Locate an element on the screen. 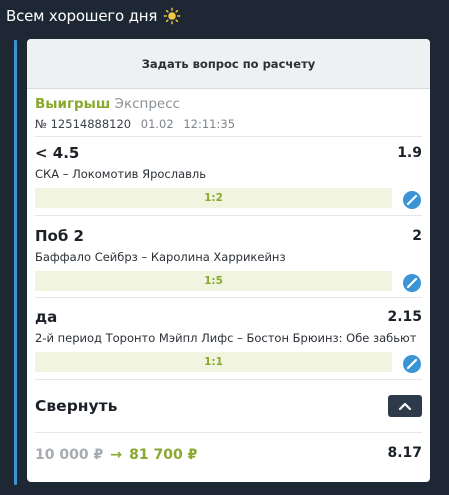 The width and height of the screenshot is (449, 495). score-bar: 1:5 is located at coordinates (213, 281).